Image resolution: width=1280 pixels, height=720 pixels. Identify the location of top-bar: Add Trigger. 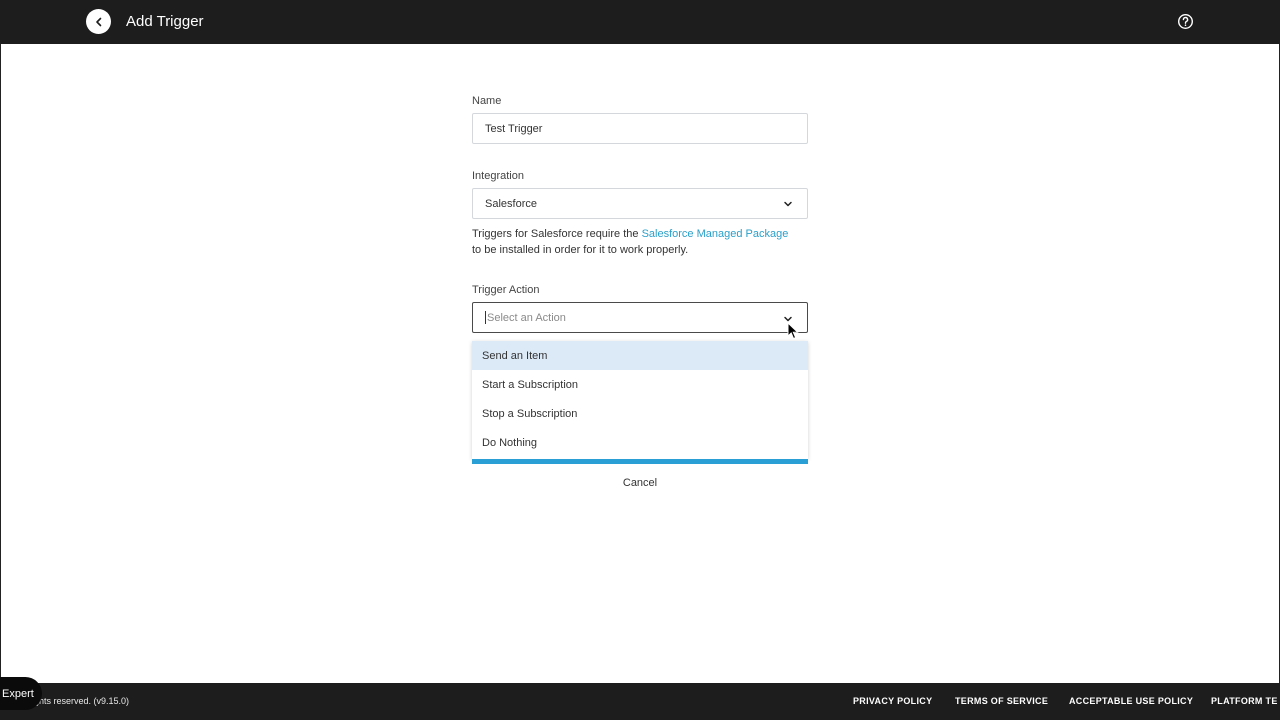
(640, 22).